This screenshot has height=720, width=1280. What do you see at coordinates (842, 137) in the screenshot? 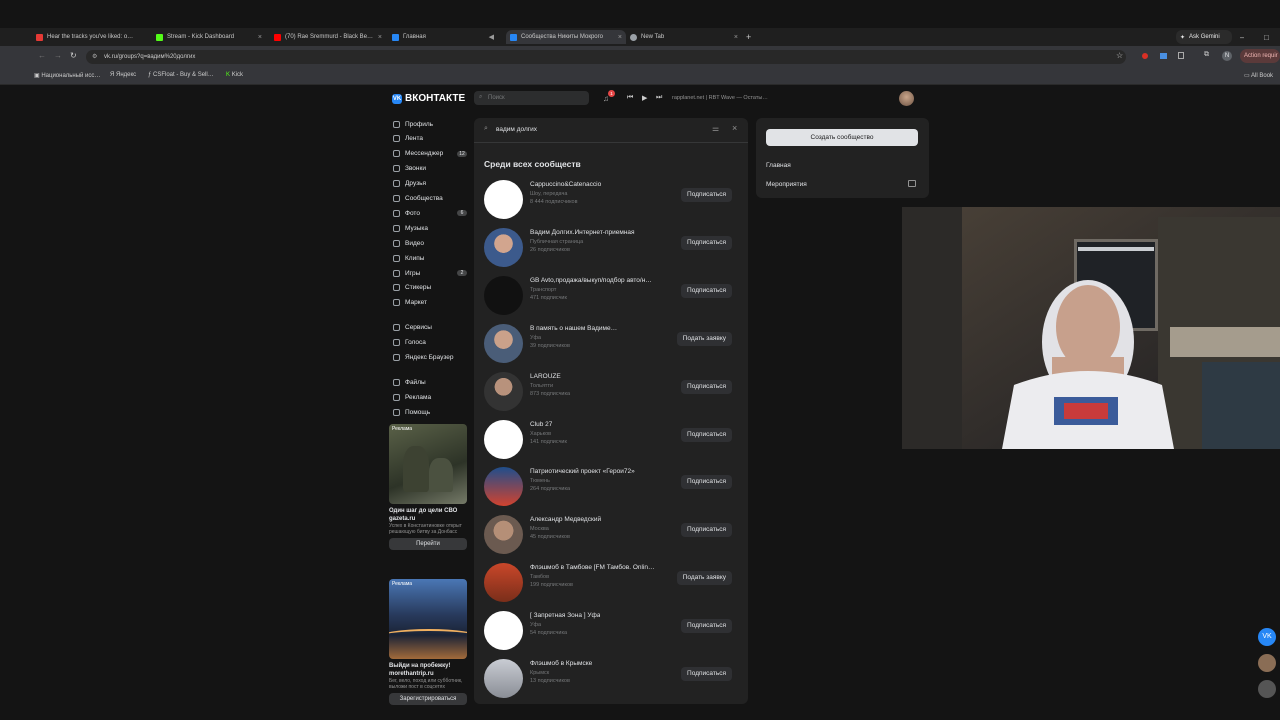
I see `create-community-button: Создать сообщество` at bounding box center [842, 137].